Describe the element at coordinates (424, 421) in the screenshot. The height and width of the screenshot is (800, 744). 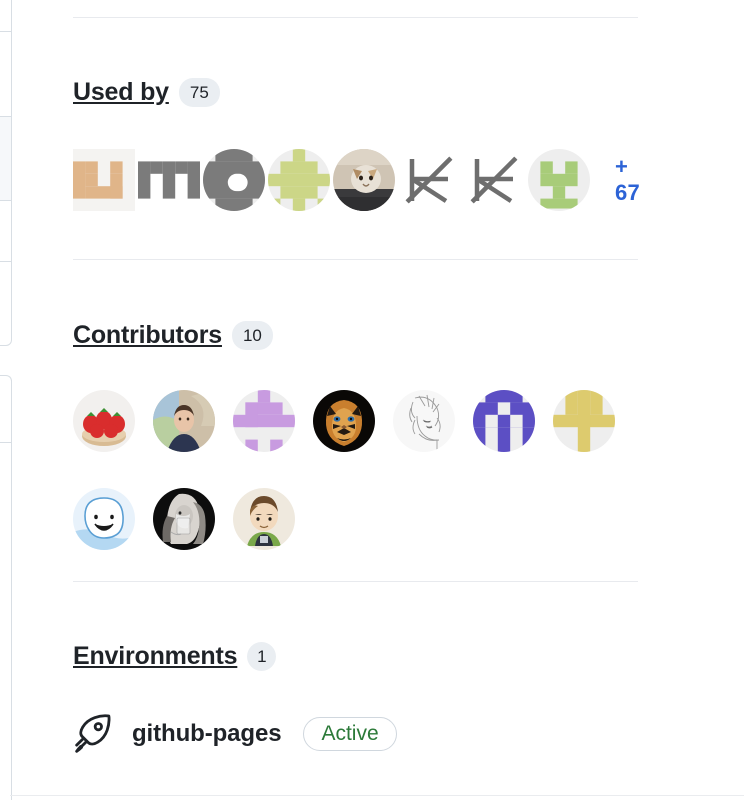
I see `avatar-anime-sketch` at that location.